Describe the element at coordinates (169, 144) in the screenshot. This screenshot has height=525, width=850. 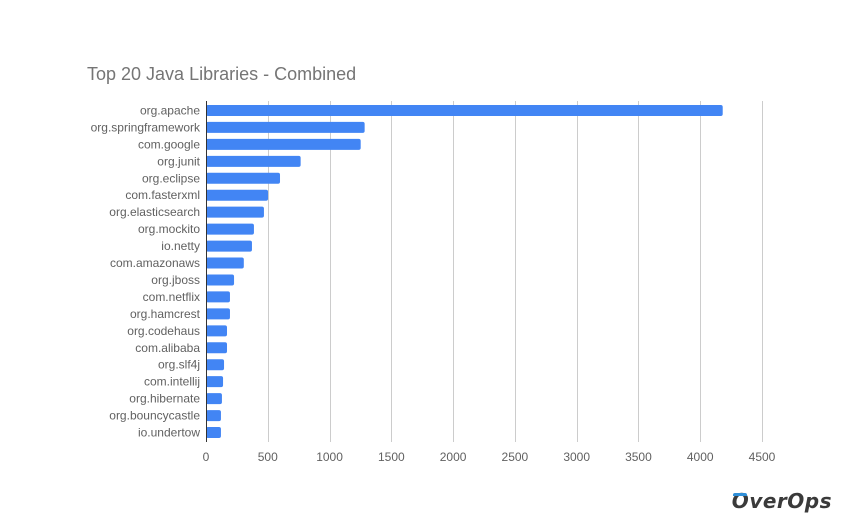
I see `category-label: com.google` at that location.